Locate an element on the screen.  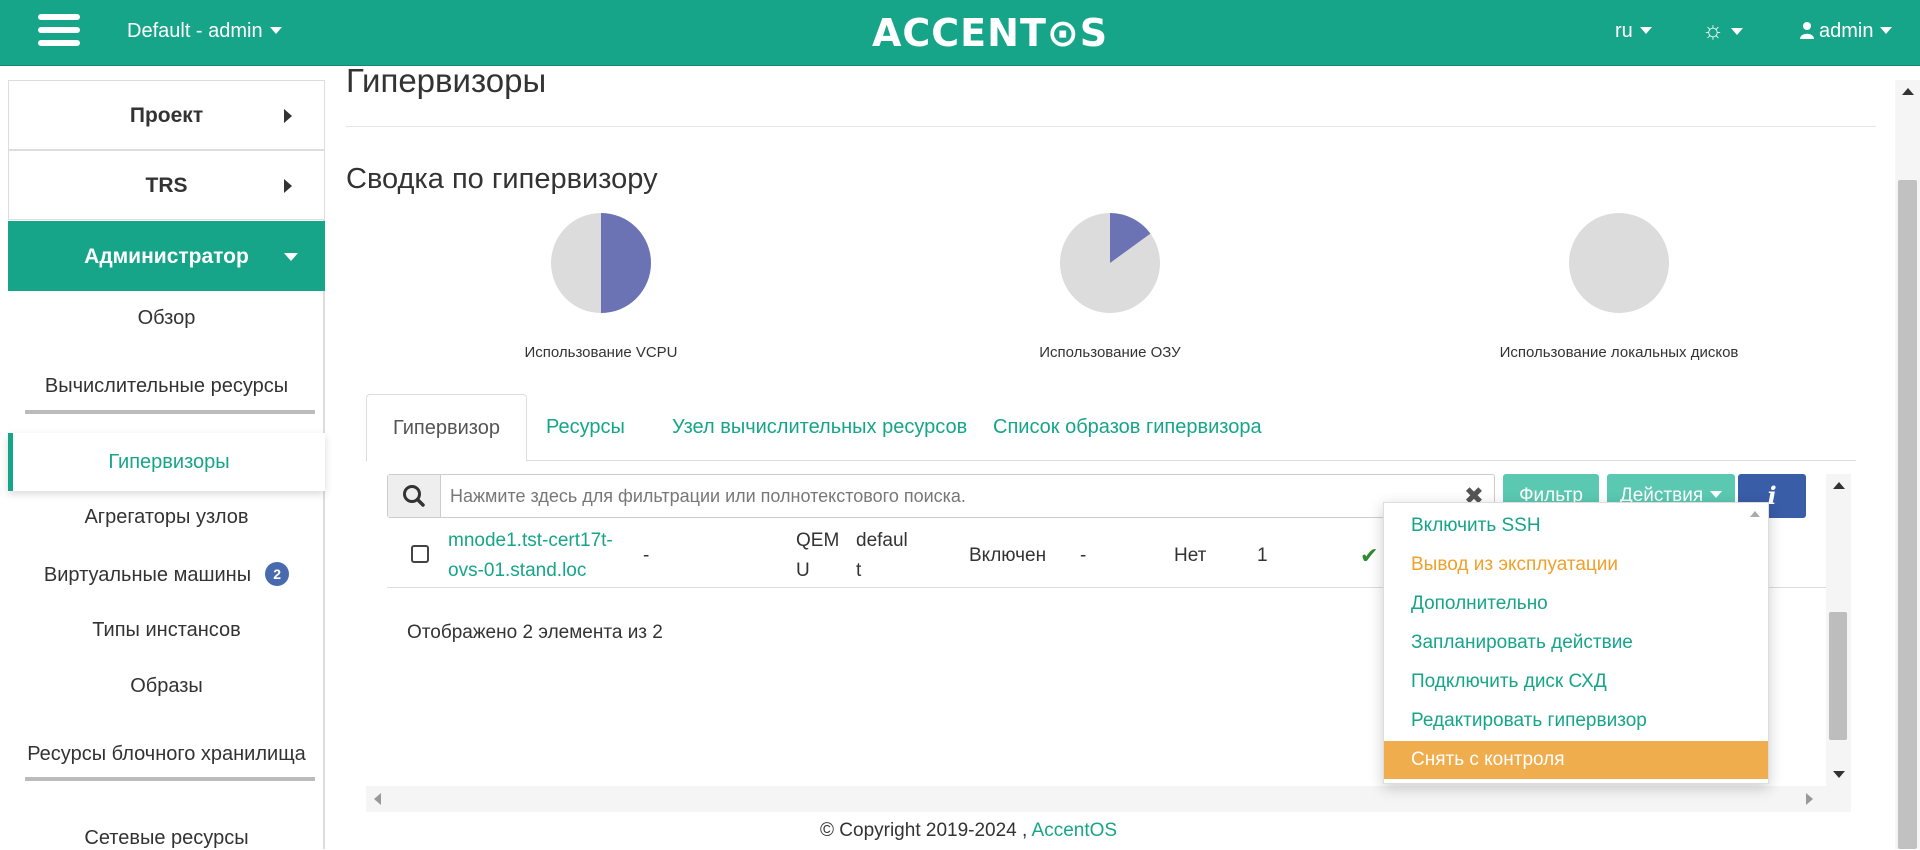
chart-label: Использование локальных дисков is located at coordinates (1619, 352).